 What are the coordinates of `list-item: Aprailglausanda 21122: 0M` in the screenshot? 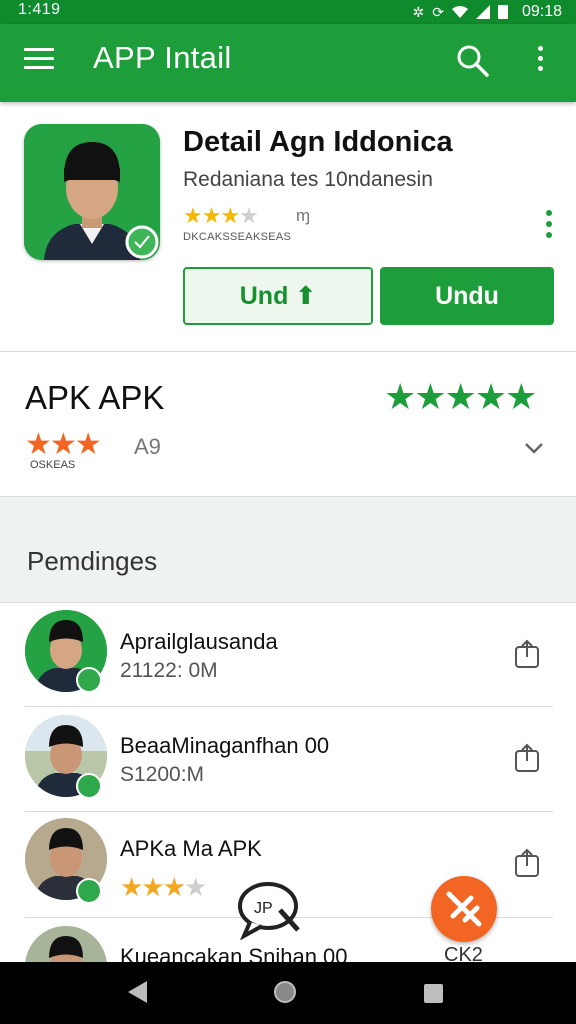 It's located at (288, 655).